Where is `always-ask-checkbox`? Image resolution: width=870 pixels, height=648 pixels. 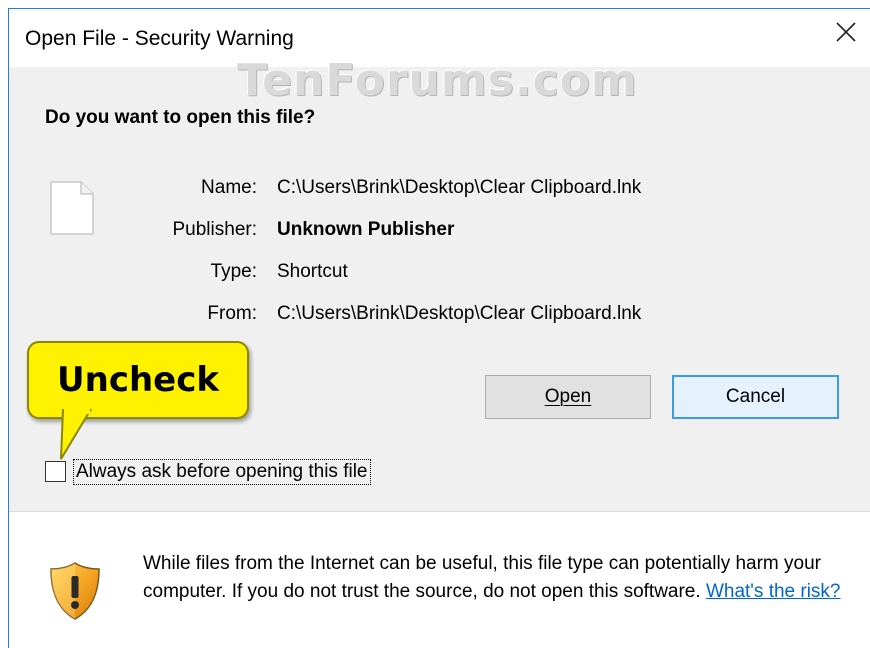 always-ask-checkbox is located at coordinates (55, 471).